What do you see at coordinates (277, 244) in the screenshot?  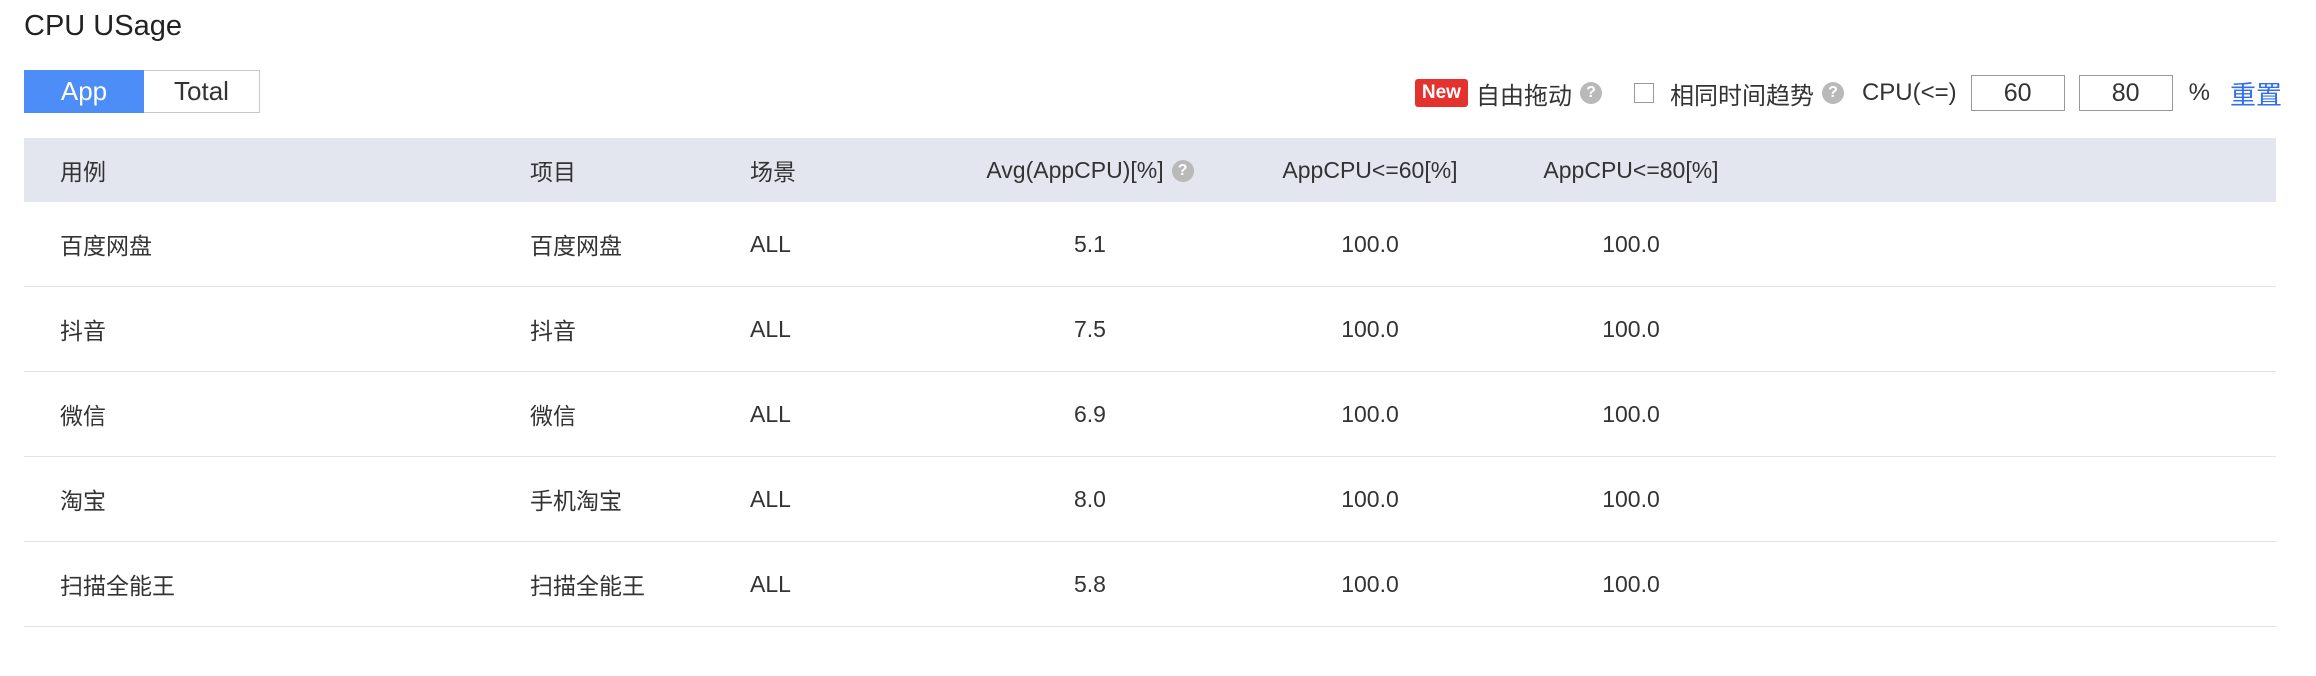 I see `cell-case: 百度网盘` at bounding box center [277, 244].